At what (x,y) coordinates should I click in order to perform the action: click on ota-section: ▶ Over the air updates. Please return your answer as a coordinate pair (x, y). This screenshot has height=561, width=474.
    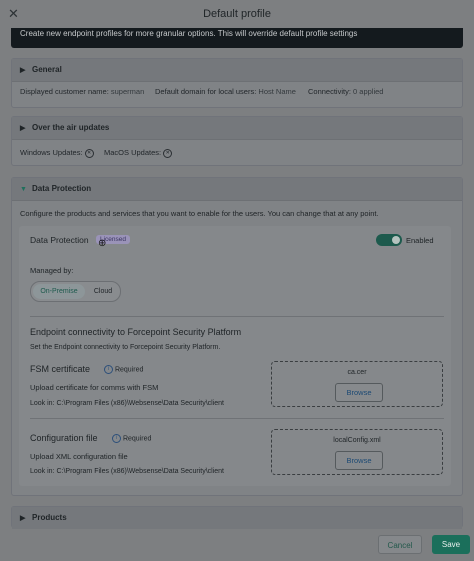
    Looking at the image, I should click on (237, 141).